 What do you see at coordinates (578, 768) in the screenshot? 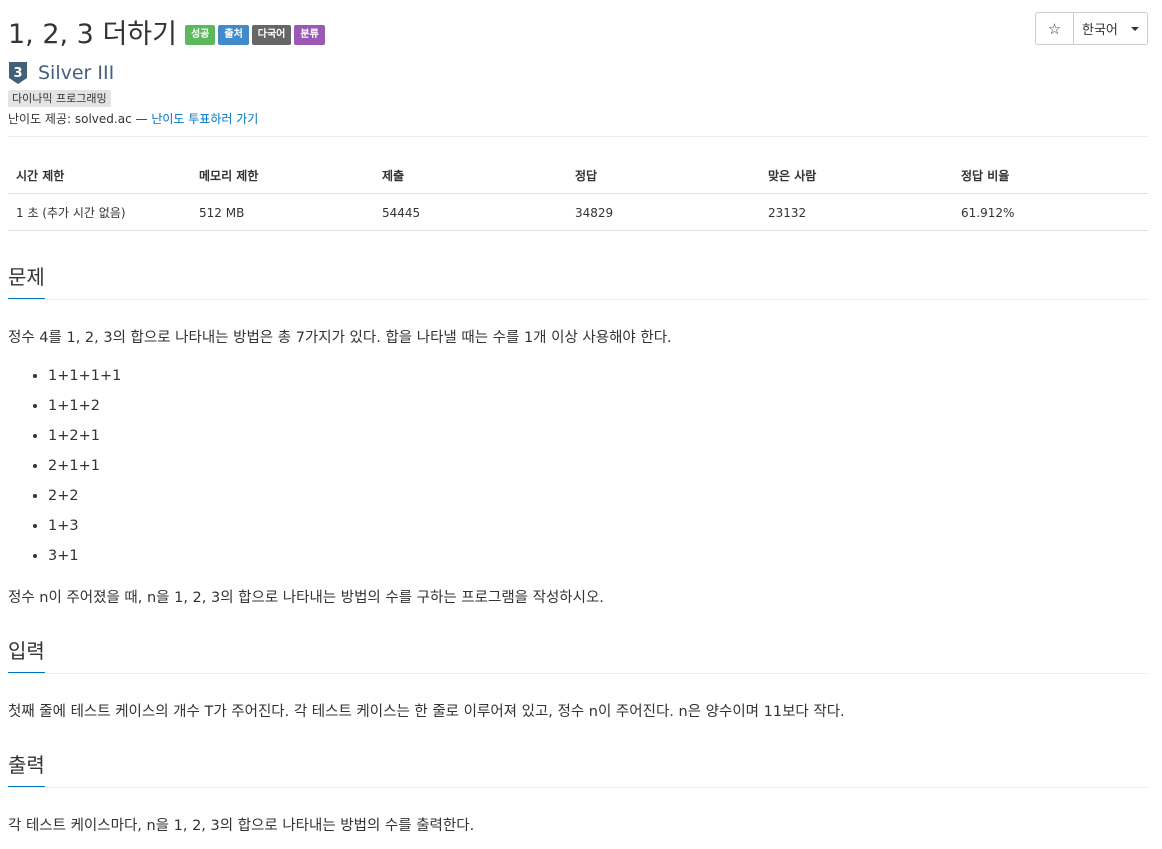
I see `output-section-header: 출력` at bounding box center [578, 768].